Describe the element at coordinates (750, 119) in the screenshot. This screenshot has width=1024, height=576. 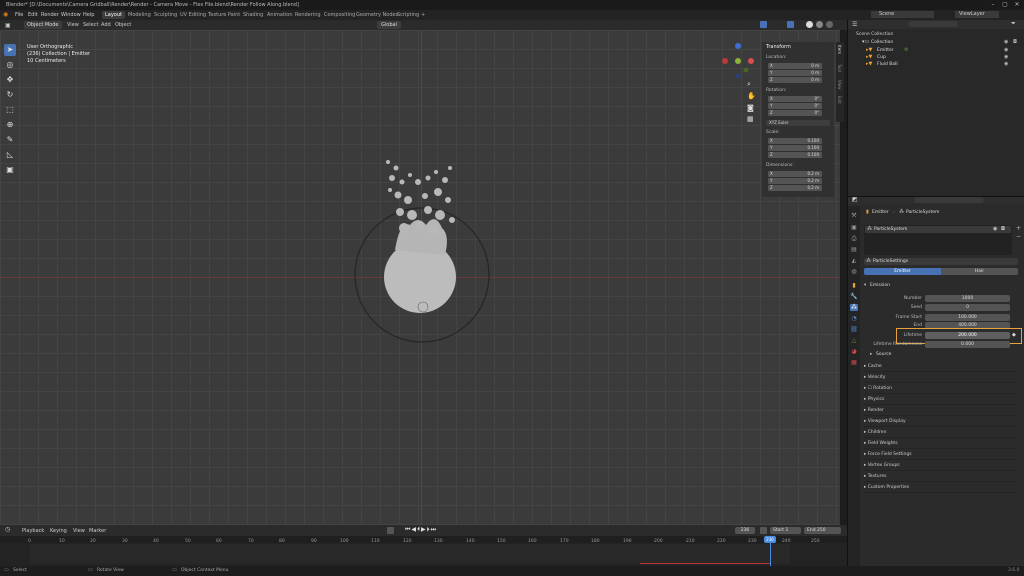
I see `perspective-toggle-icon: ▦` at that location.